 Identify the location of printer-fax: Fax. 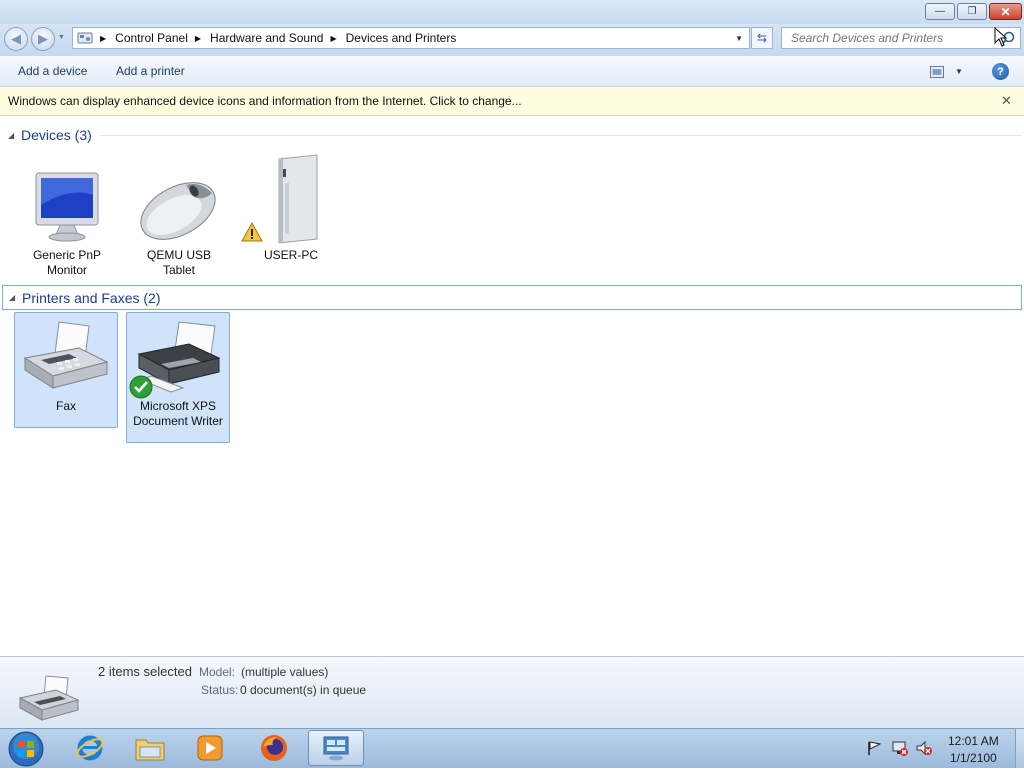
(66, 370).